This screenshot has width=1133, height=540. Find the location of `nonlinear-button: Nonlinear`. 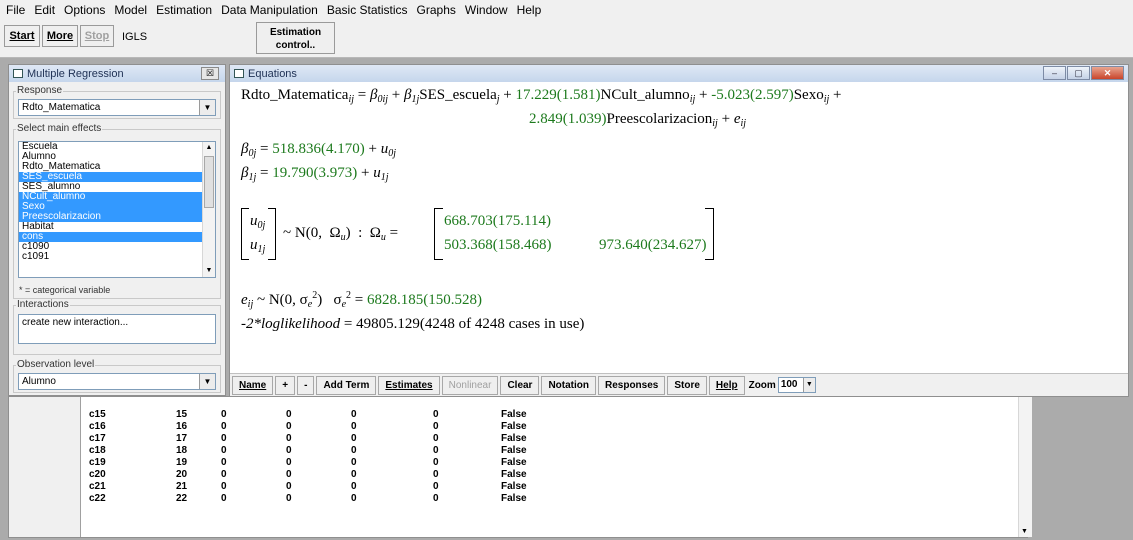

nonlinear-button: Nonlinear is located at coordinates (470, 385).